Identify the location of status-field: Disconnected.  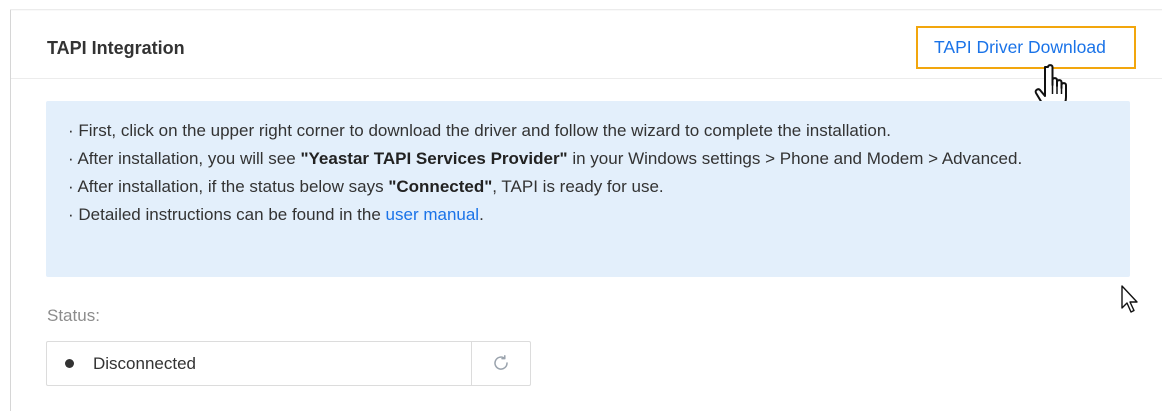
(288, 363).